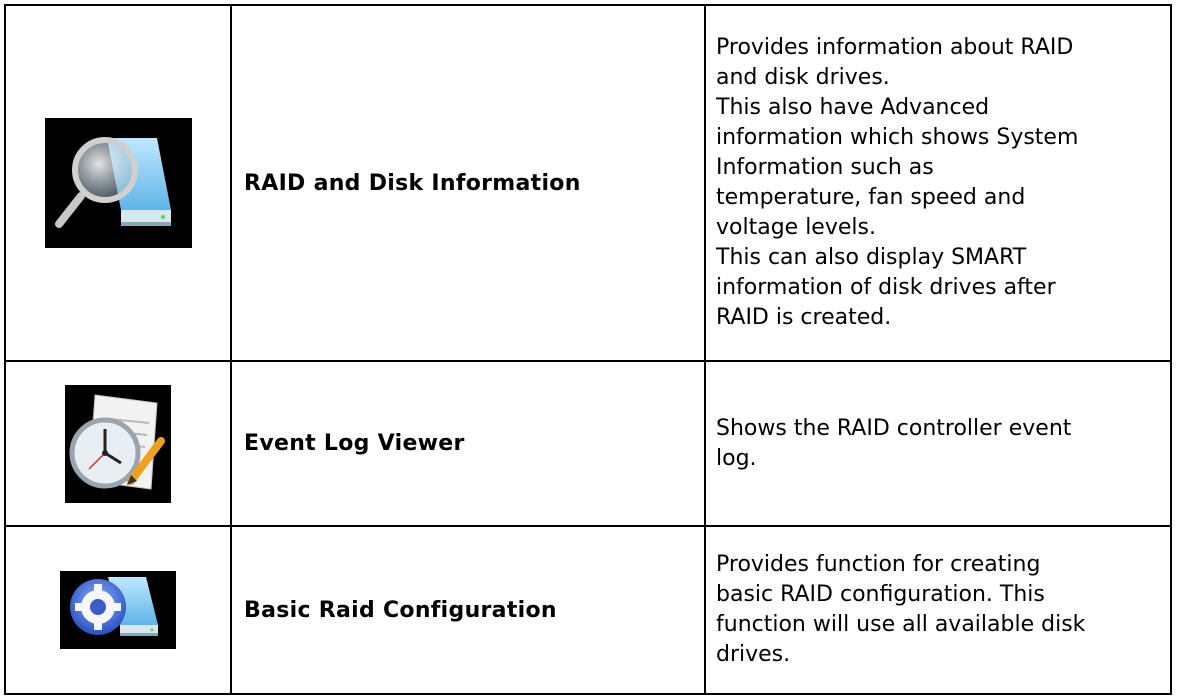 This screenshot has height=700, width=1180. Describe the element at coordinates (894, 428) in the screenshot. I see `description-line: Shows the RAID controller event` at that location.